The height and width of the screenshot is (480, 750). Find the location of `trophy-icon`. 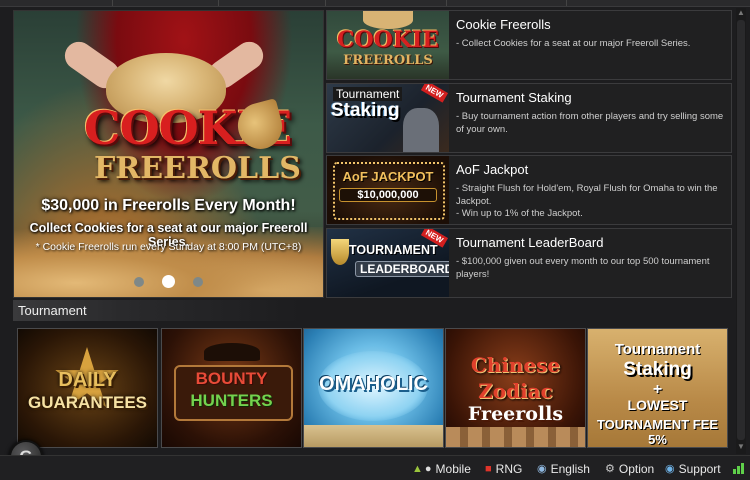

trophy-icon is located at coordinates (340, 252).